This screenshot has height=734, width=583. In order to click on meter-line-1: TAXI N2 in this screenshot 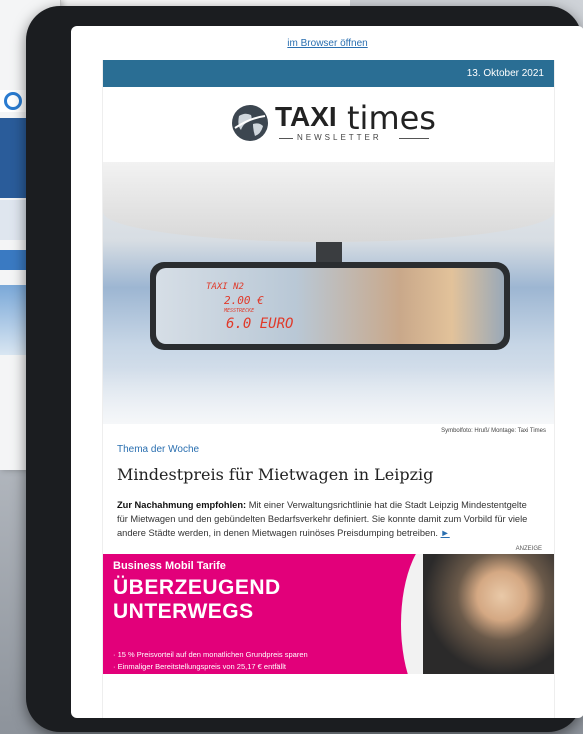, I will do `click(225, 287)`.